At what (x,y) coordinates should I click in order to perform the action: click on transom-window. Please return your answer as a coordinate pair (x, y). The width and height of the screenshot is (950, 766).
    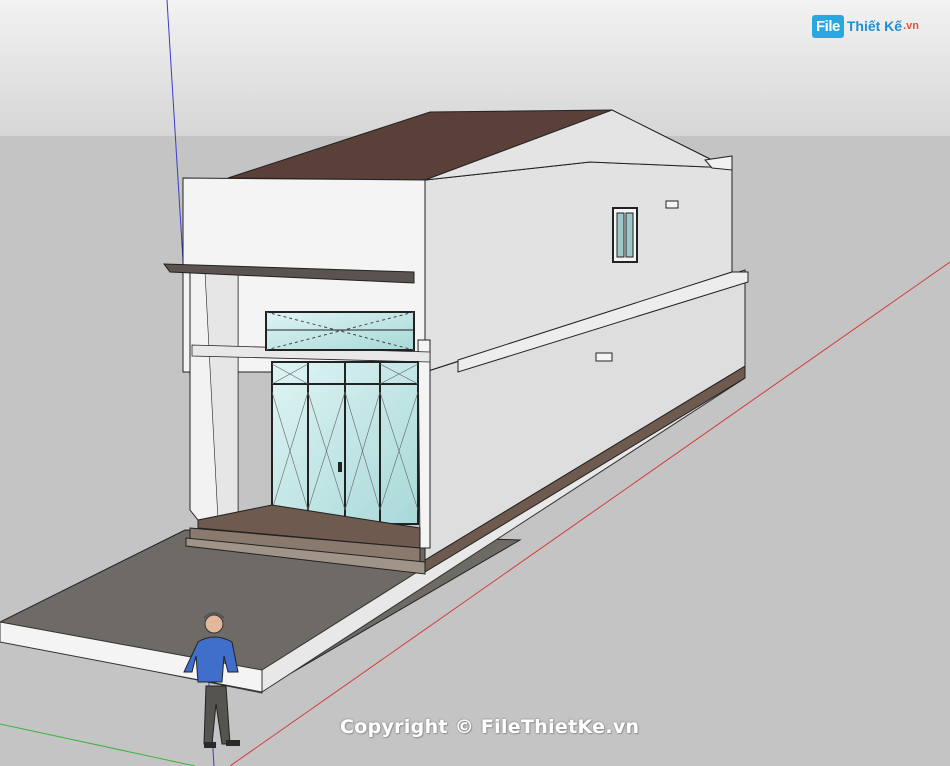
    Looking at the image, I should click on (340, 331).